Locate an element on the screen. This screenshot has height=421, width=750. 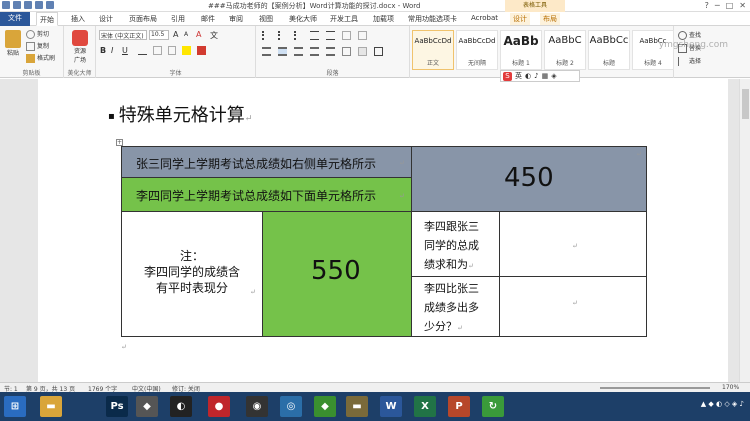
grow-font-button: A is located at coordinates (175, 34).